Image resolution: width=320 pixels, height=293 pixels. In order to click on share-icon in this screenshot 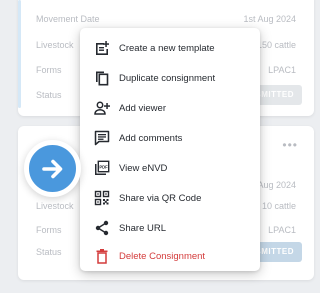, I will do `click(102, 228)`.